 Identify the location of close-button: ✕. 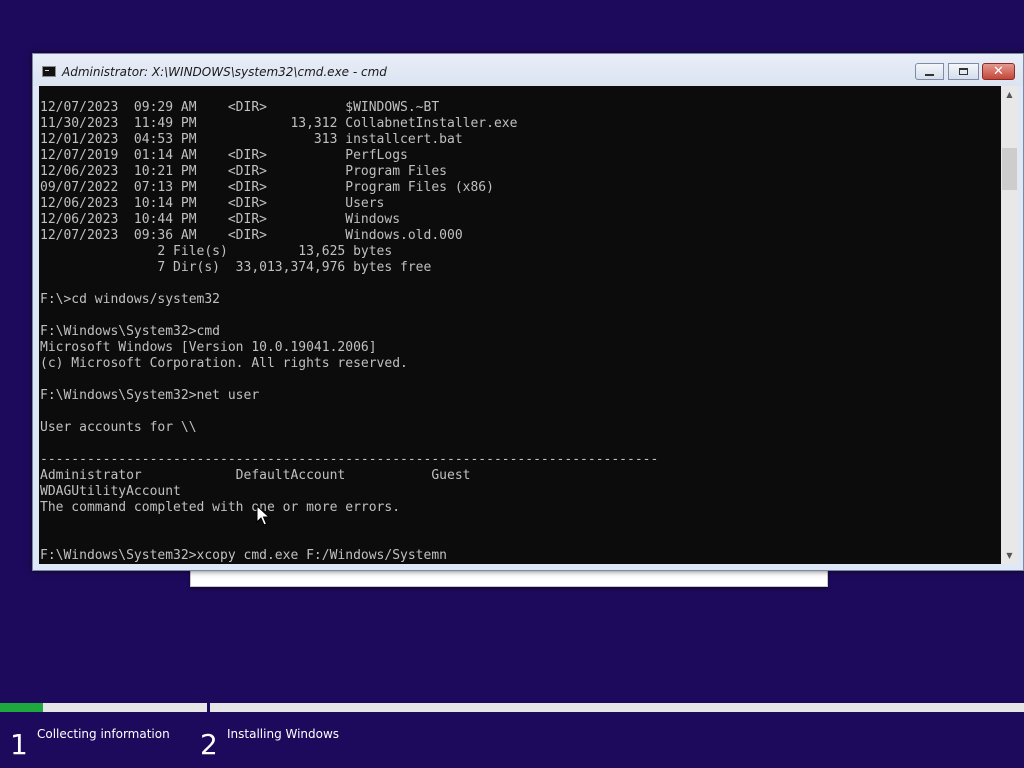
(998, 71).